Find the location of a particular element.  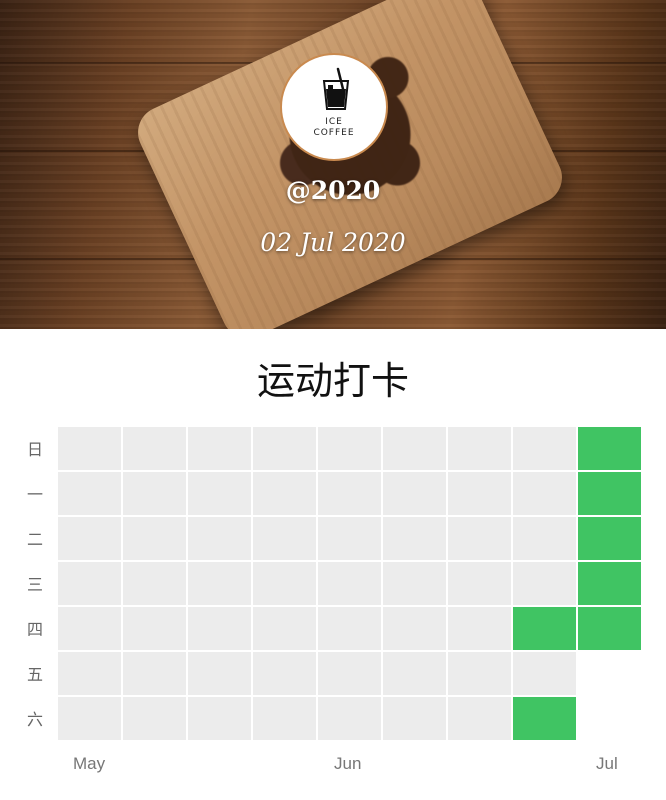

weekday-label: 一 is located at coordinates (34, 494).